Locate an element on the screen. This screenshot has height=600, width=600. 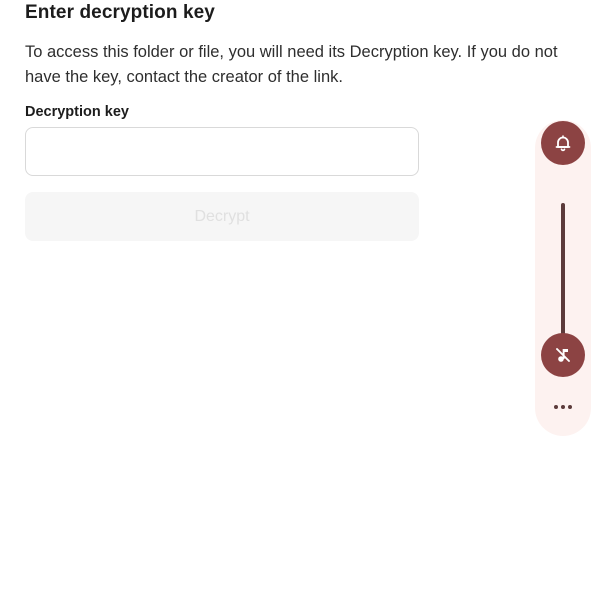
music-note-off-icon is located at coordinates (563, 355).